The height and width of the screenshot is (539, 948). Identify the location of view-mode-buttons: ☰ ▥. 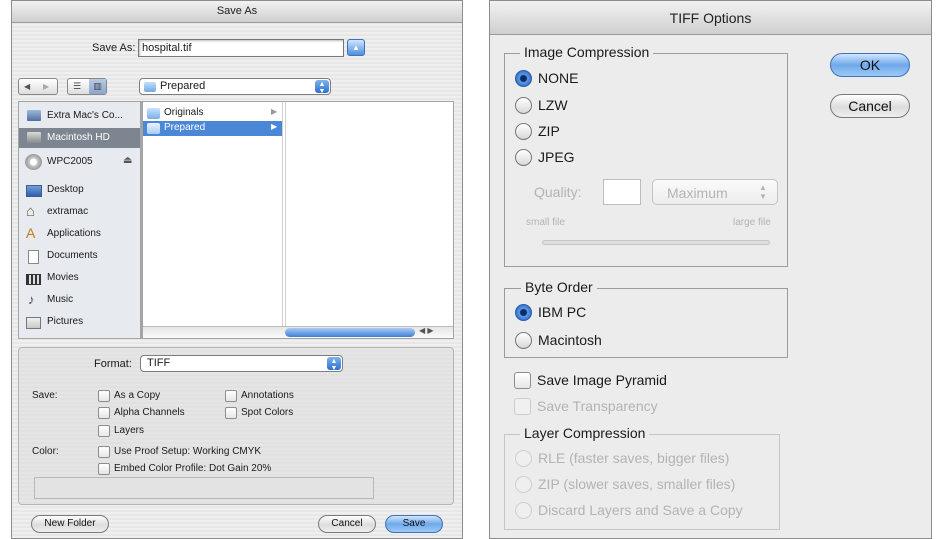
(87, 86).